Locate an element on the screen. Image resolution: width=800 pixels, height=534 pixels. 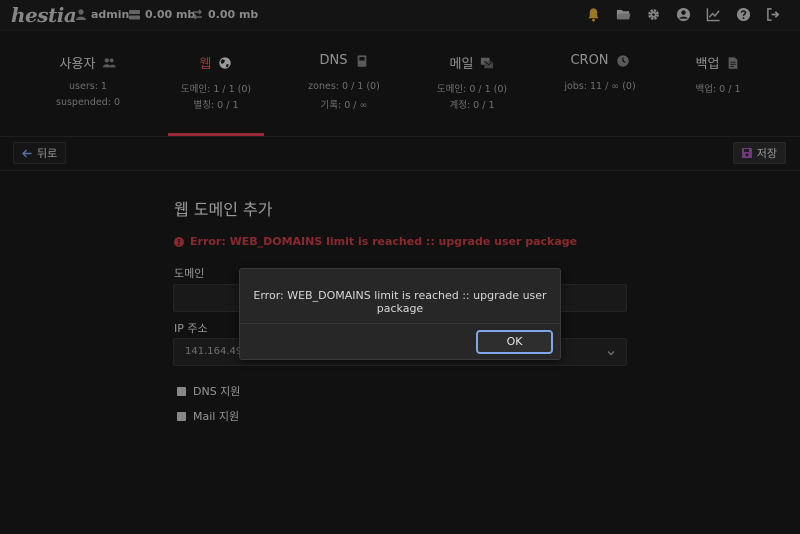
dialog-divider is located at coordinates (400, 323).